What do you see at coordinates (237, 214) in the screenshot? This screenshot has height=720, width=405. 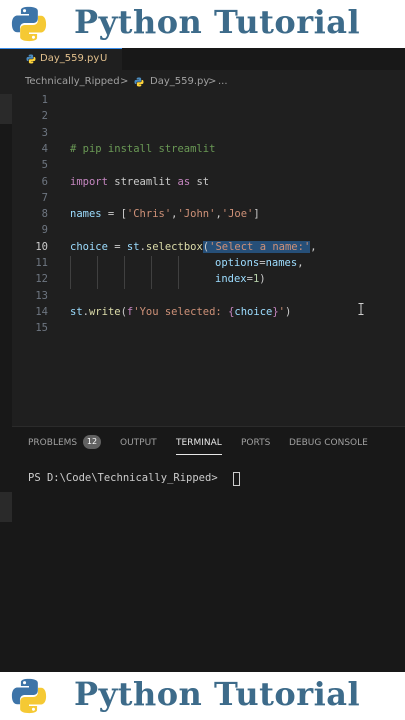 I see `string: 'Joe'` at bounding box center [237, 214].